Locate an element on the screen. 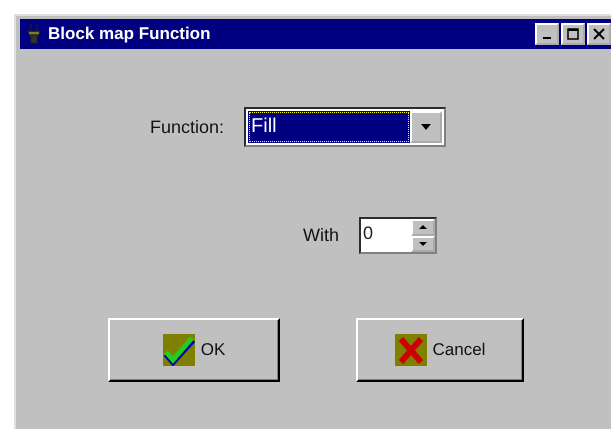  maximize-icon is located at coordinates (573, 34).